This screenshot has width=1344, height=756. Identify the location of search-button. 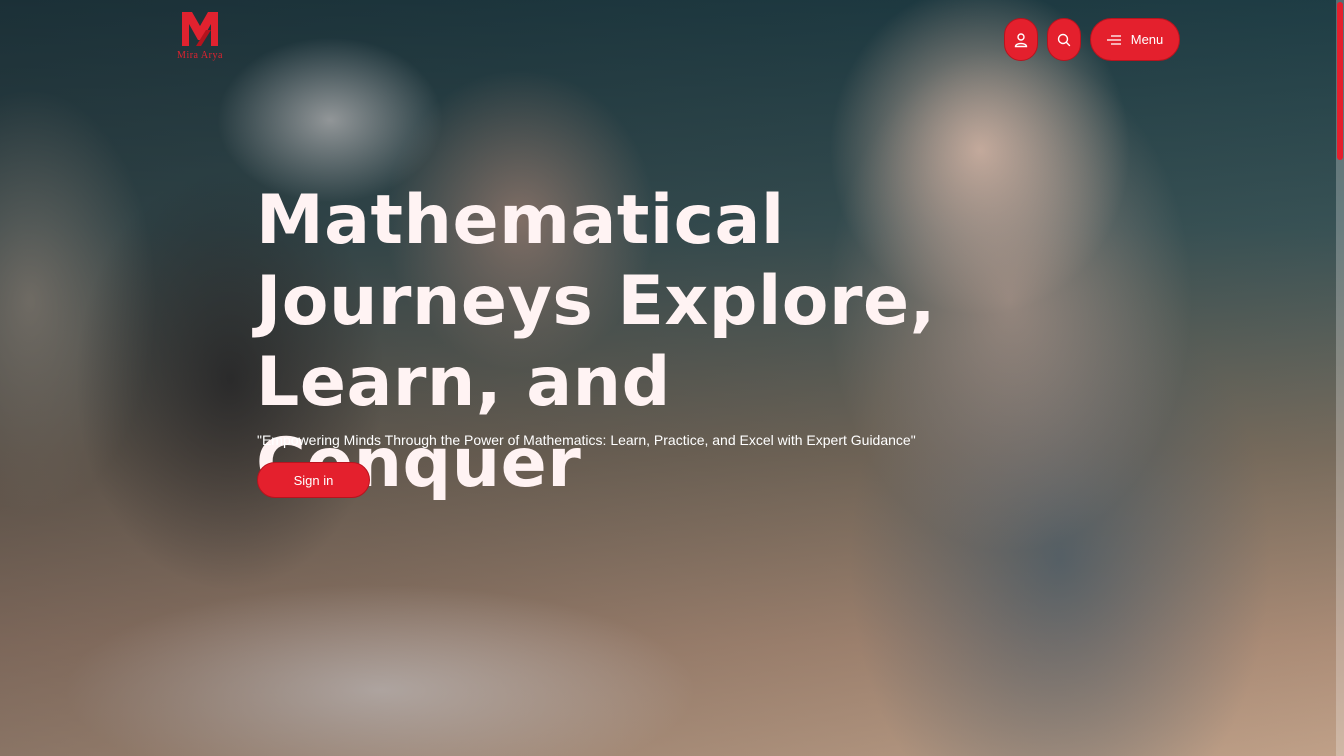
(1064, 39).